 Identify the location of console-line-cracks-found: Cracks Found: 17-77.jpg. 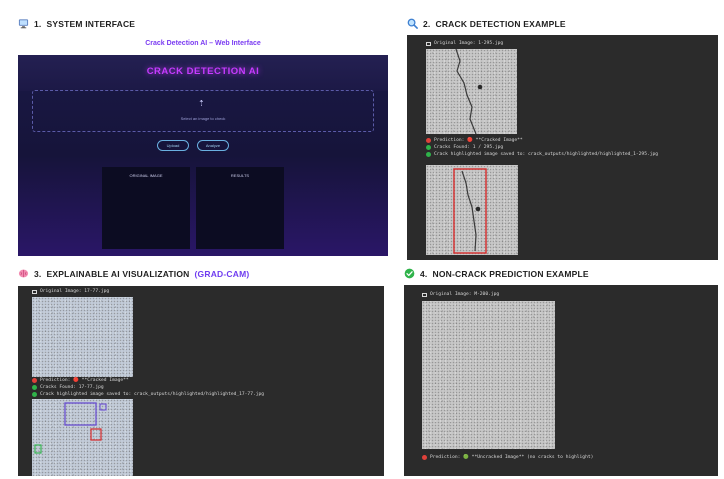
(68, 387).